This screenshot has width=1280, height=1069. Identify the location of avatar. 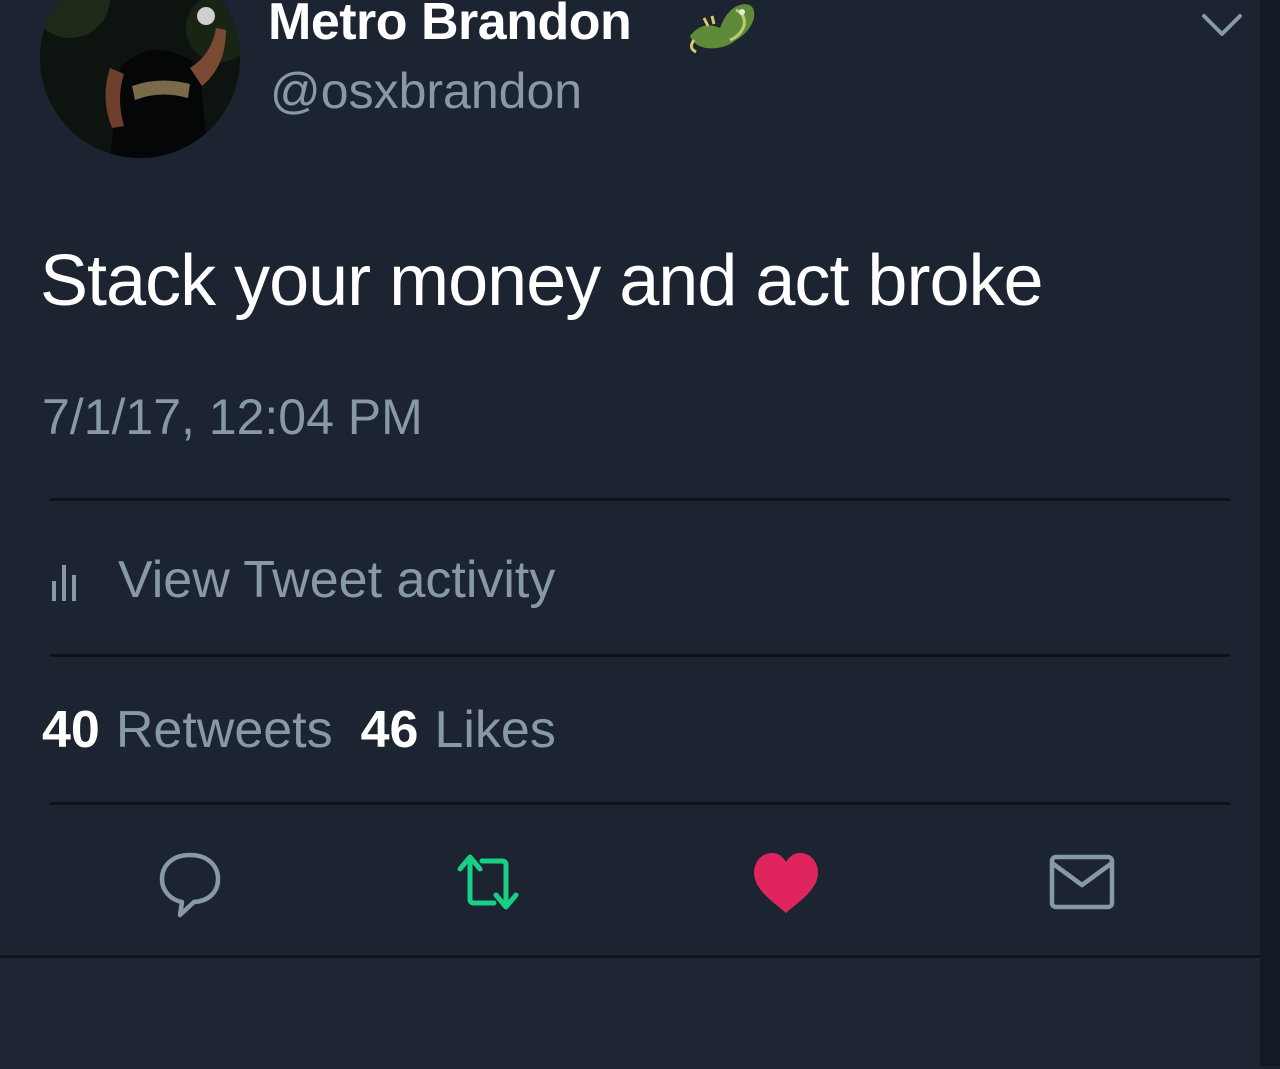
(140, 79).